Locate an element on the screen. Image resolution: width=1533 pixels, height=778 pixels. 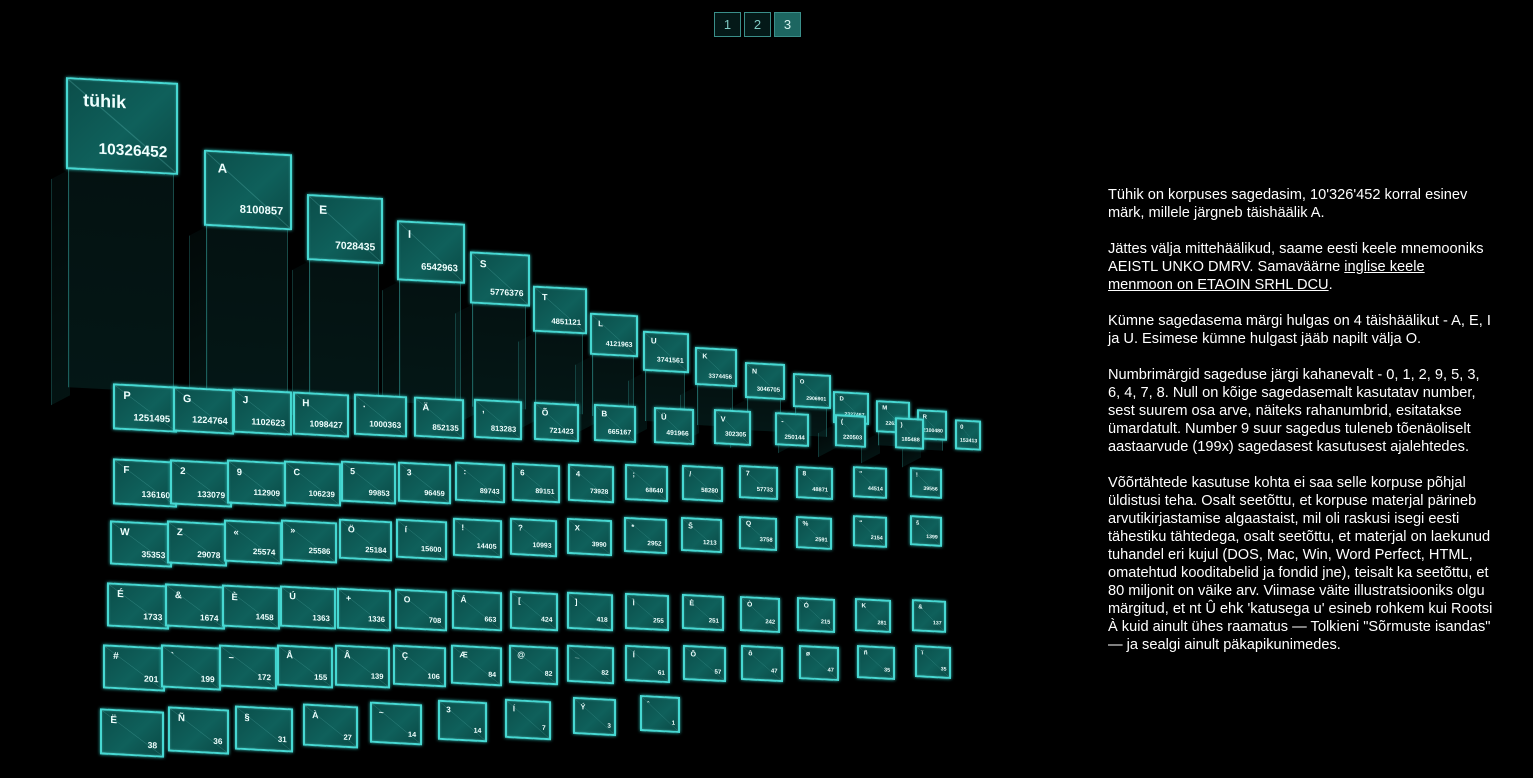
card-char-label: Â is located at coordinates (347, 655).